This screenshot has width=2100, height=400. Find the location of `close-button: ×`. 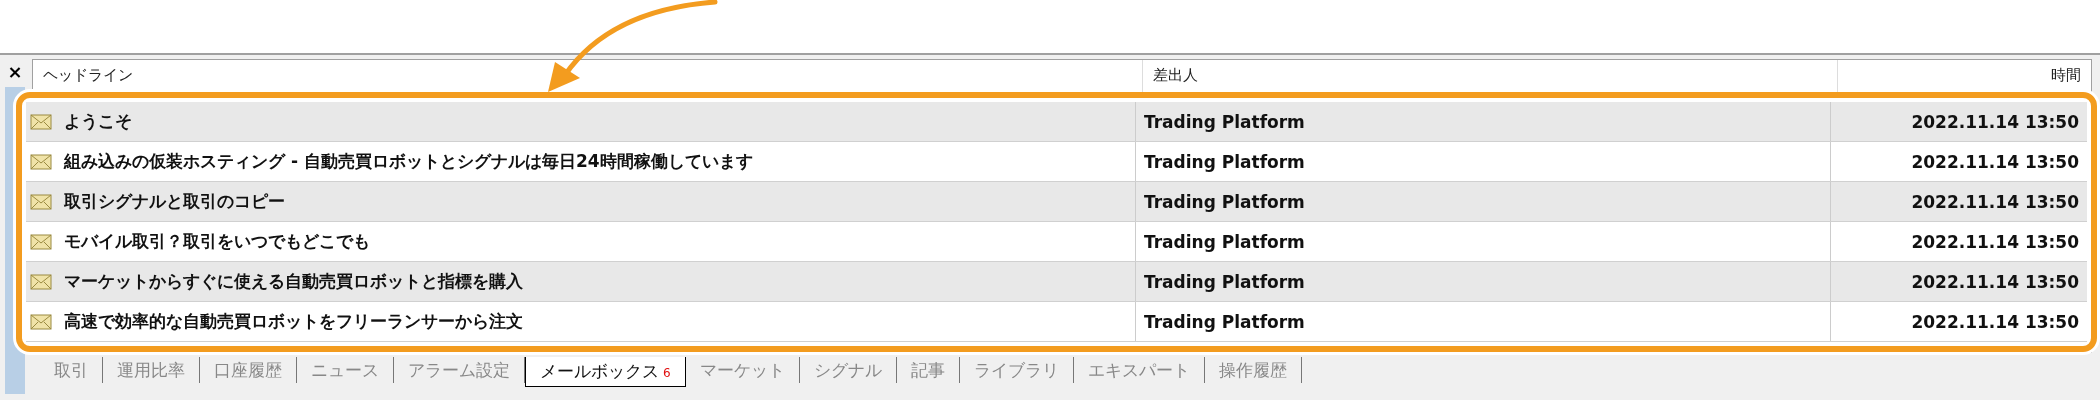

close-button: × is located at coordinates (15, 72).